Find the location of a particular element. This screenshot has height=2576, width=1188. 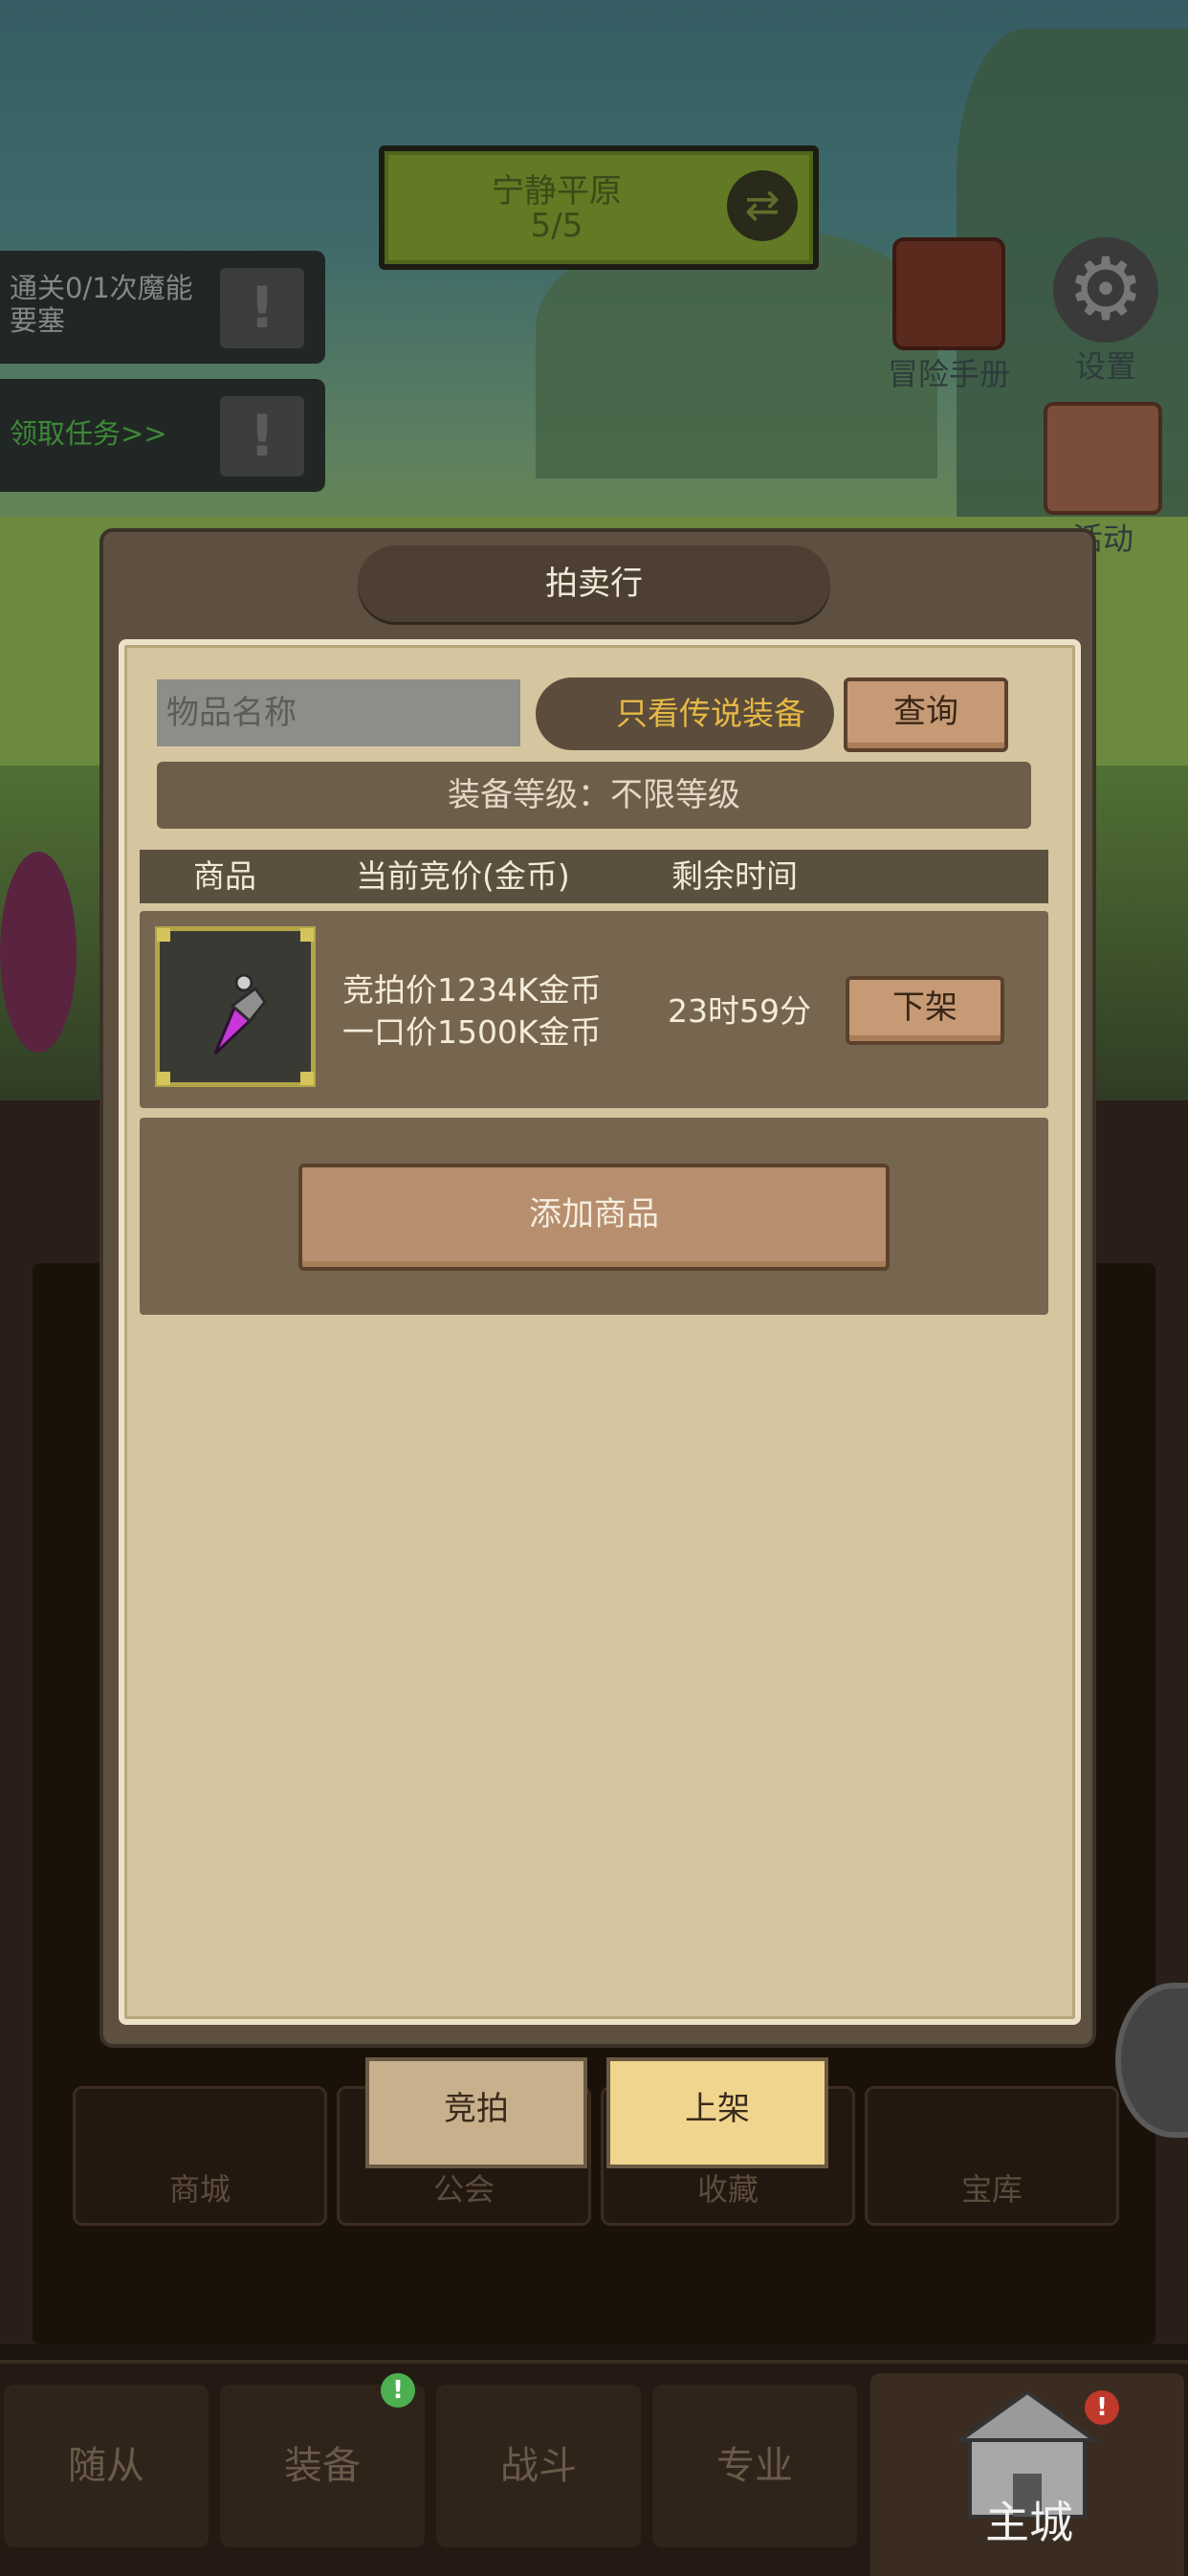

column-header-item: 商品 is located at coordinates (224, 876).